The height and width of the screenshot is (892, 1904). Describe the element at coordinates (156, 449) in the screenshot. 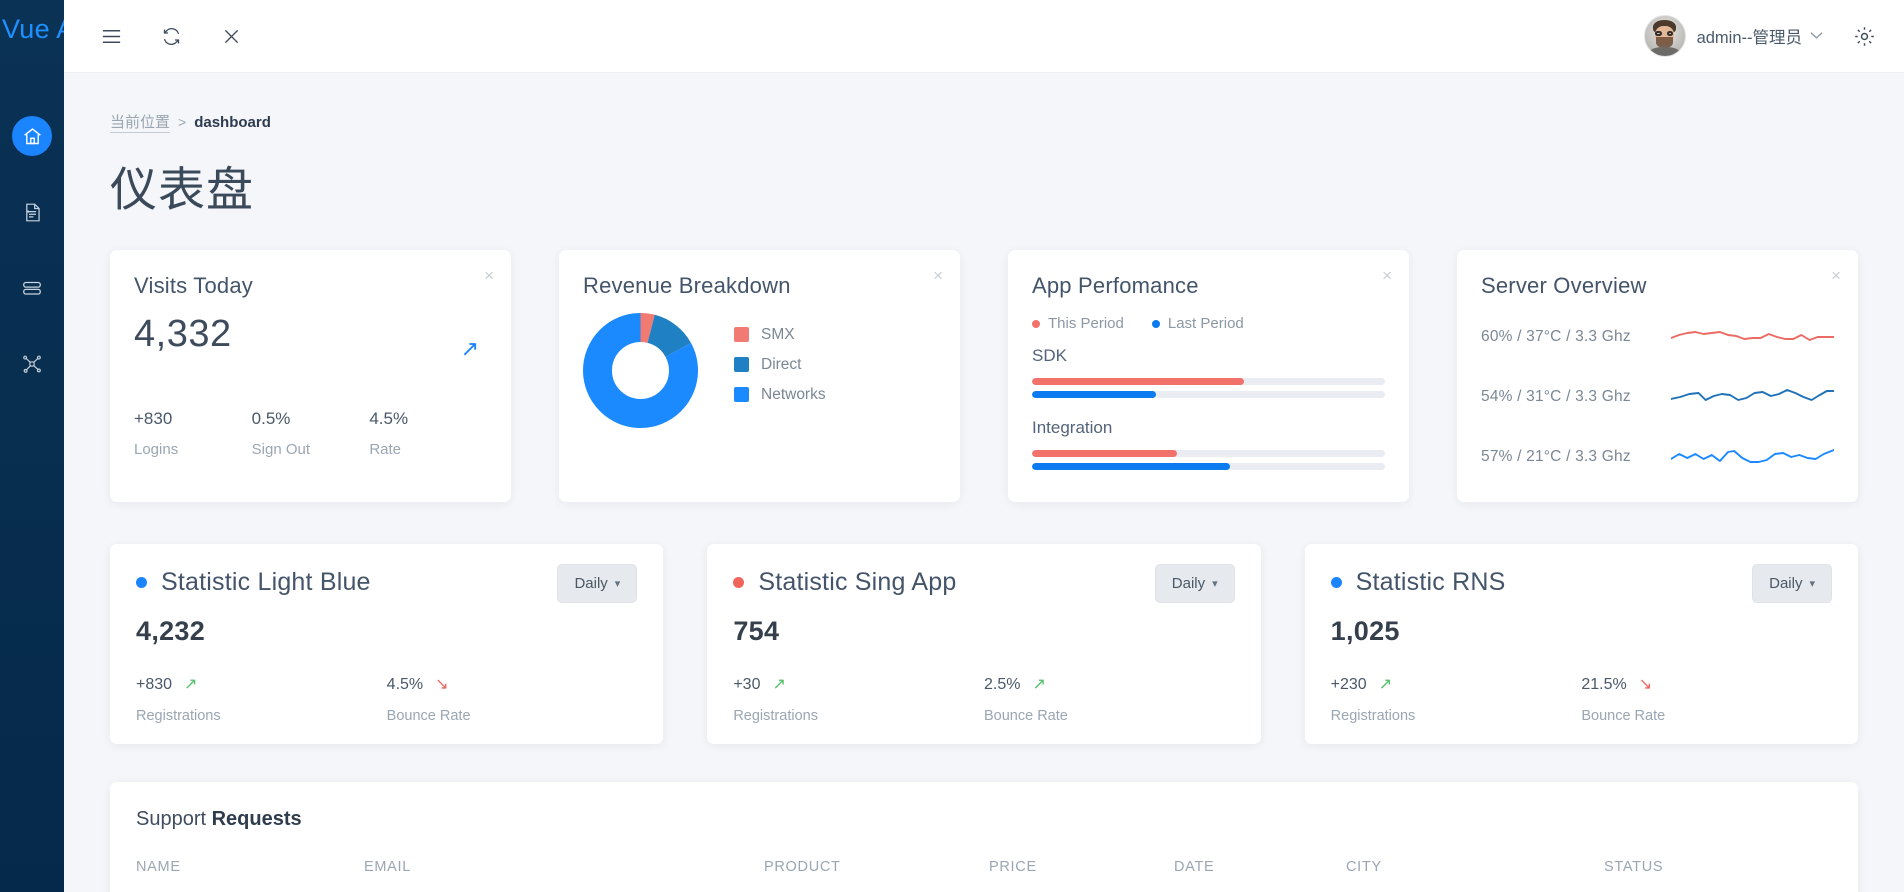

I see `stat-label: Logins` at that location.